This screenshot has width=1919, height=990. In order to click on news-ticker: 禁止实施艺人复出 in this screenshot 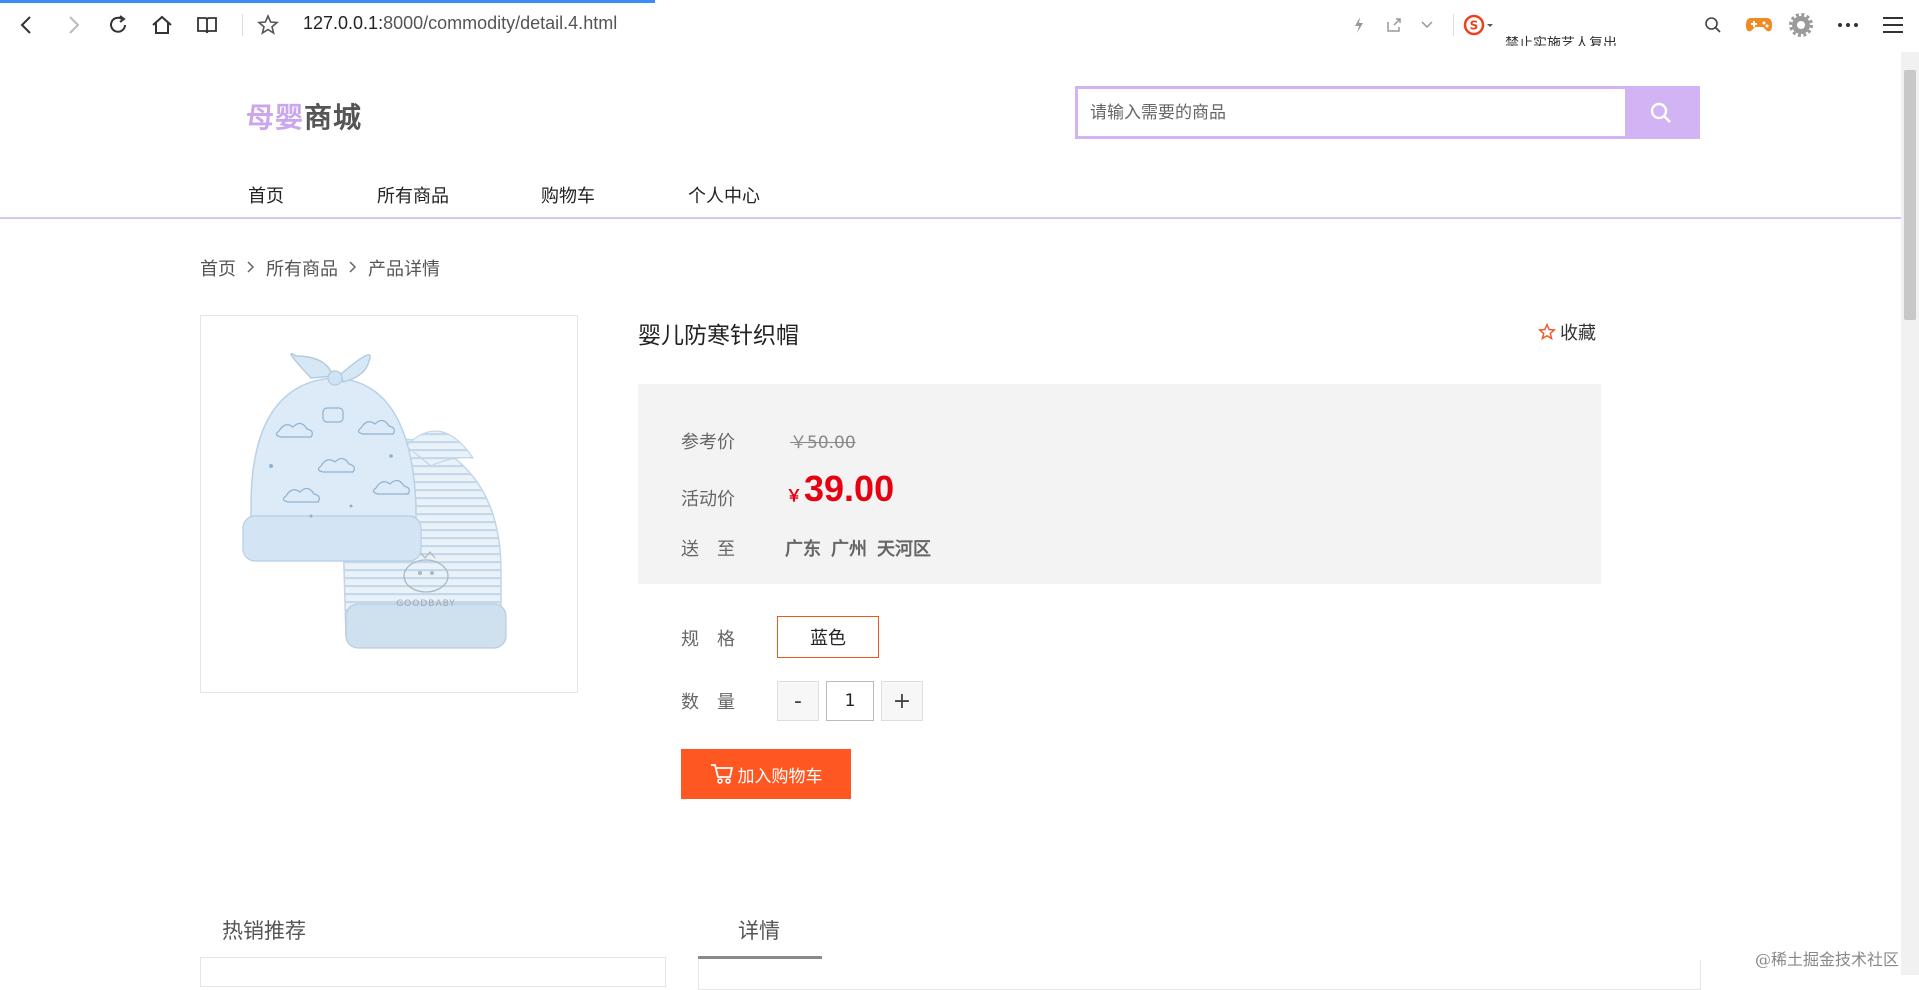, I will do `click(1575, 38)`.